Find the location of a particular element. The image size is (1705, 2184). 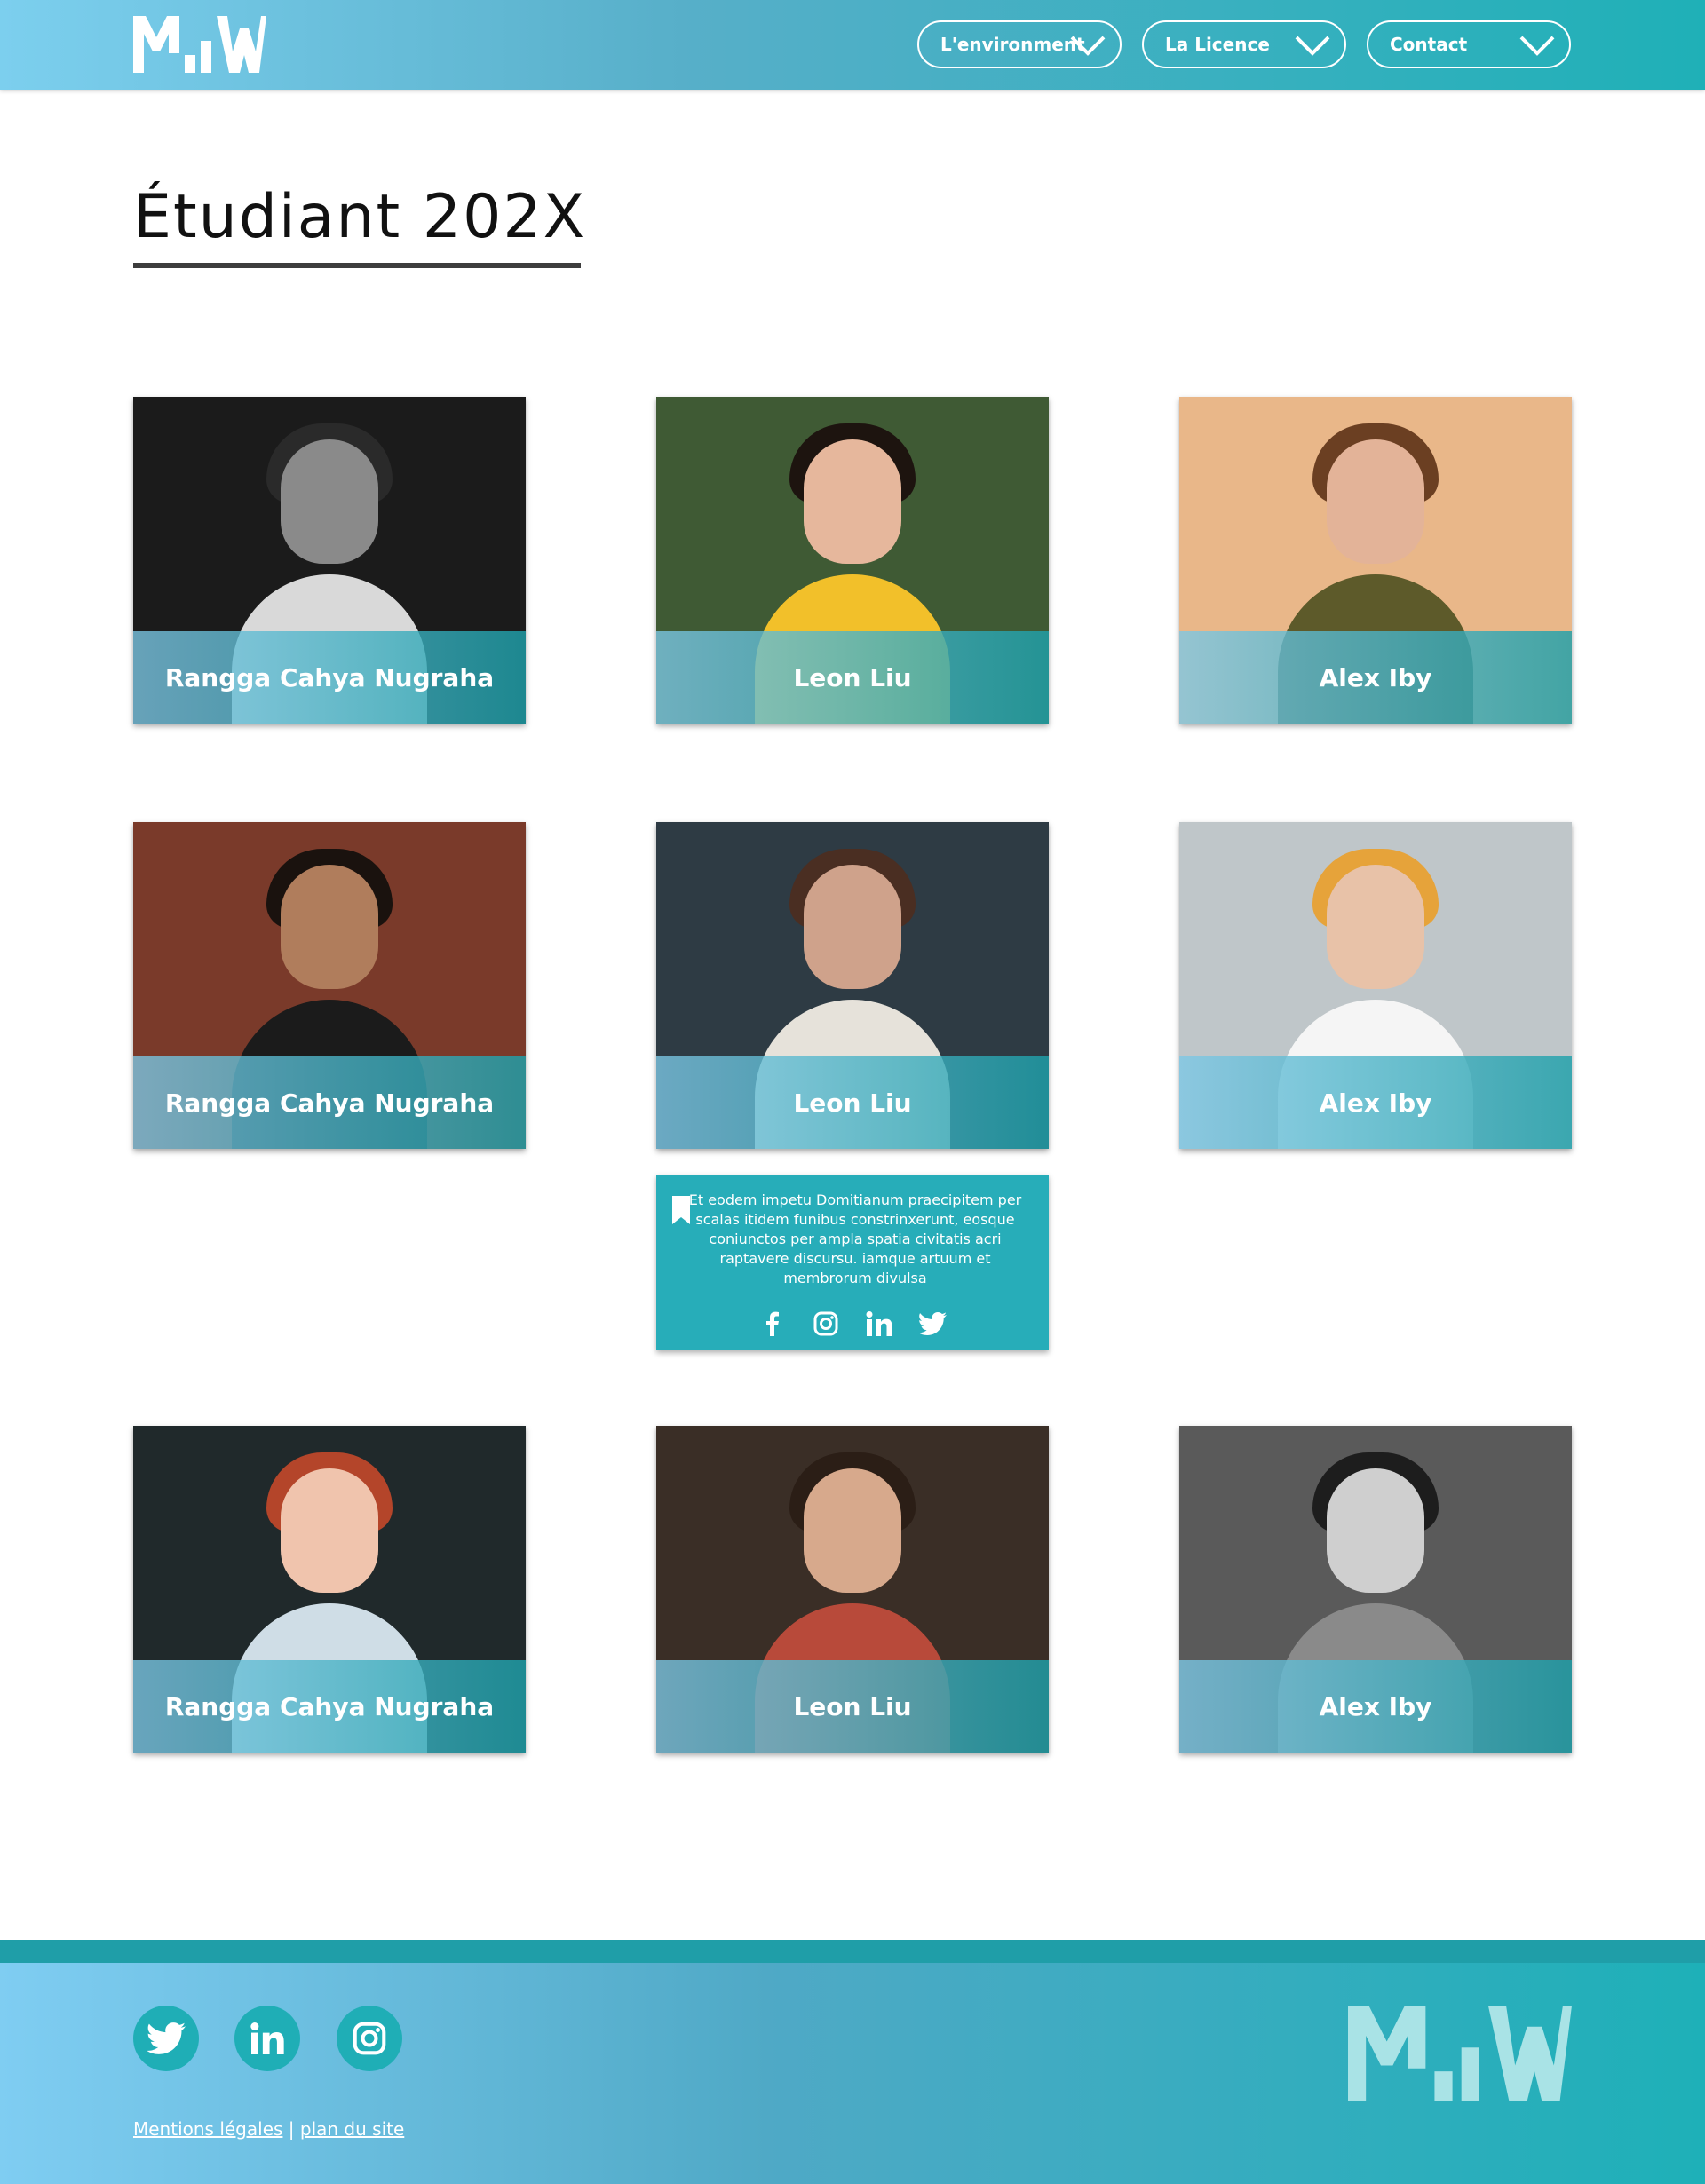

nav-licence-dropdown: La Licence is located at coordinates (1244, 44).